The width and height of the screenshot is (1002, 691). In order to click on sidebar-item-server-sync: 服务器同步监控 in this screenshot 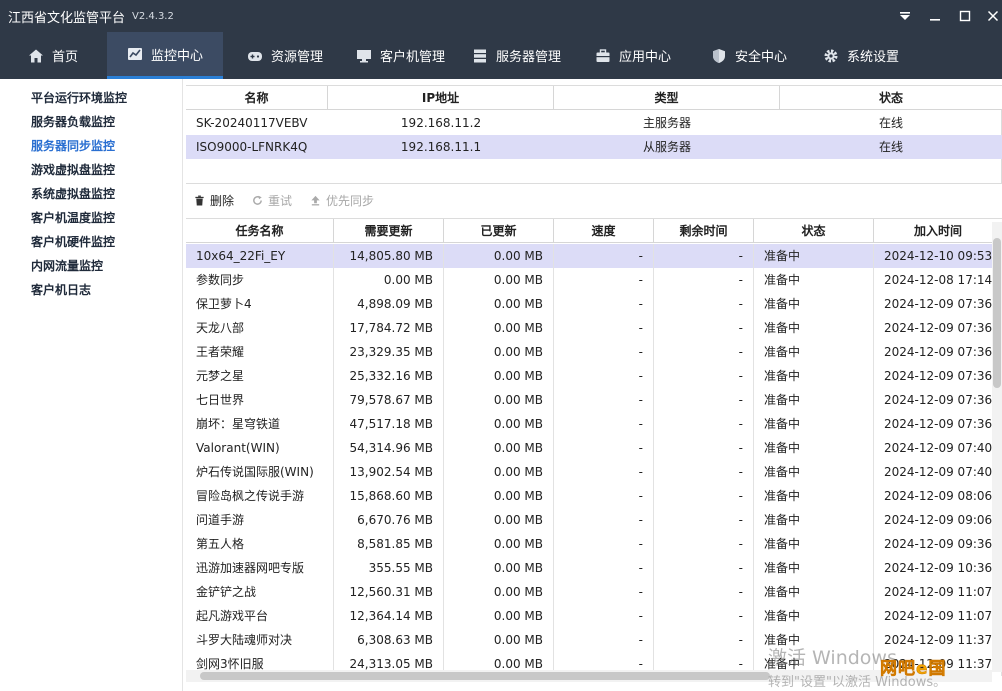, I will do `click(73, 146)`.